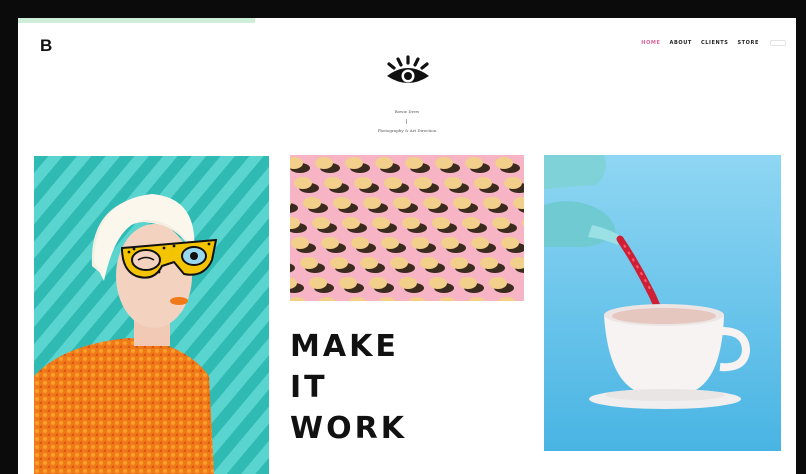 The width and height of the screenshot is (806, 474). Describe the element at coordinates (650, 43) in the screenshot. I see `nav-home: HOME` at that location.